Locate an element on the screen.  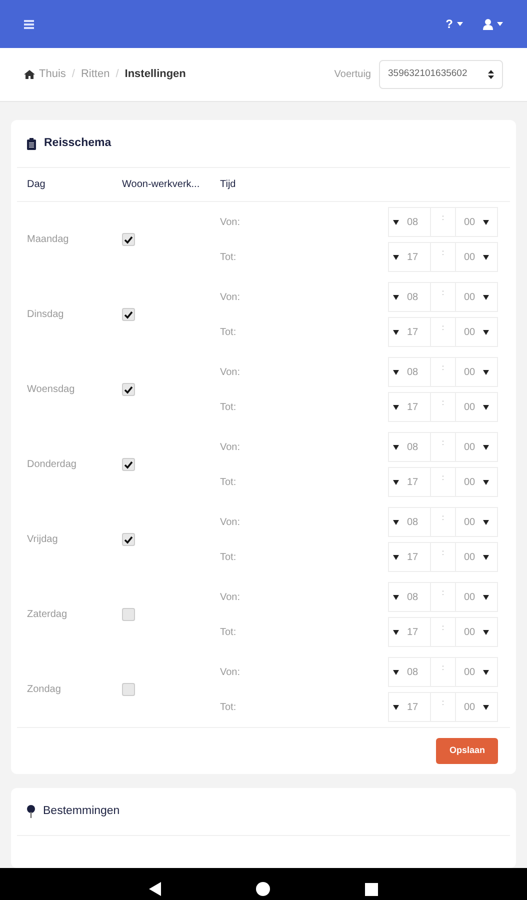
menu-icon is located at coordinates (29, 24).